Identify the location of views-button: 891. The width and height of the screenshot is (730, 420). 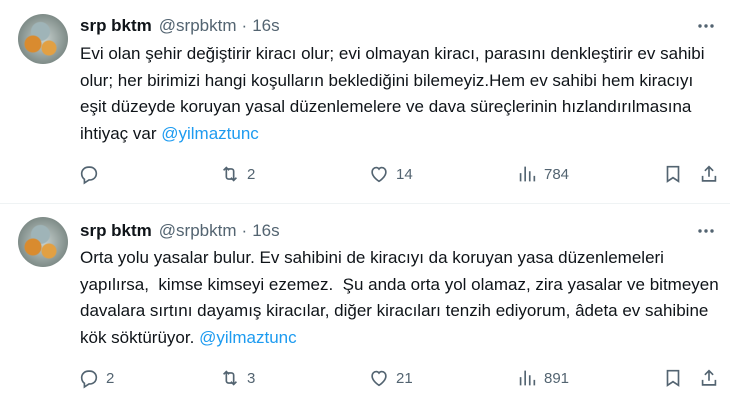
(542, 378).